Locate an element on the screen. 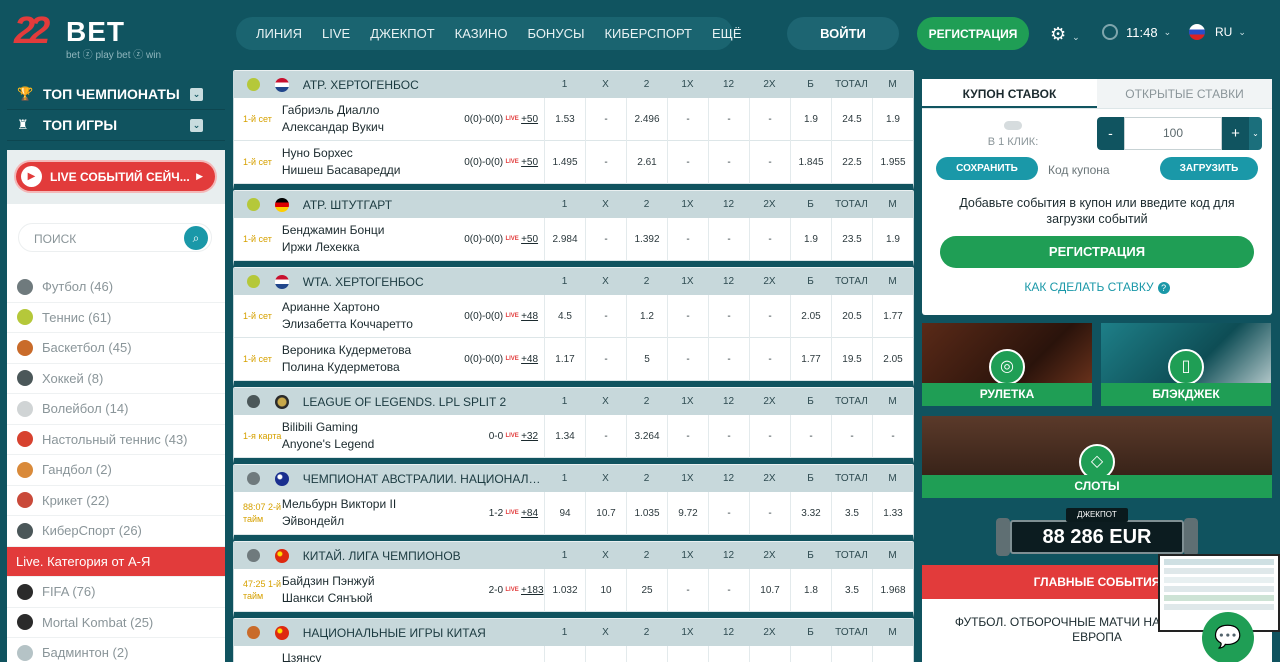  sidebar-item-sport: КиберСпорт (26) is located at coordinates (116, 531).